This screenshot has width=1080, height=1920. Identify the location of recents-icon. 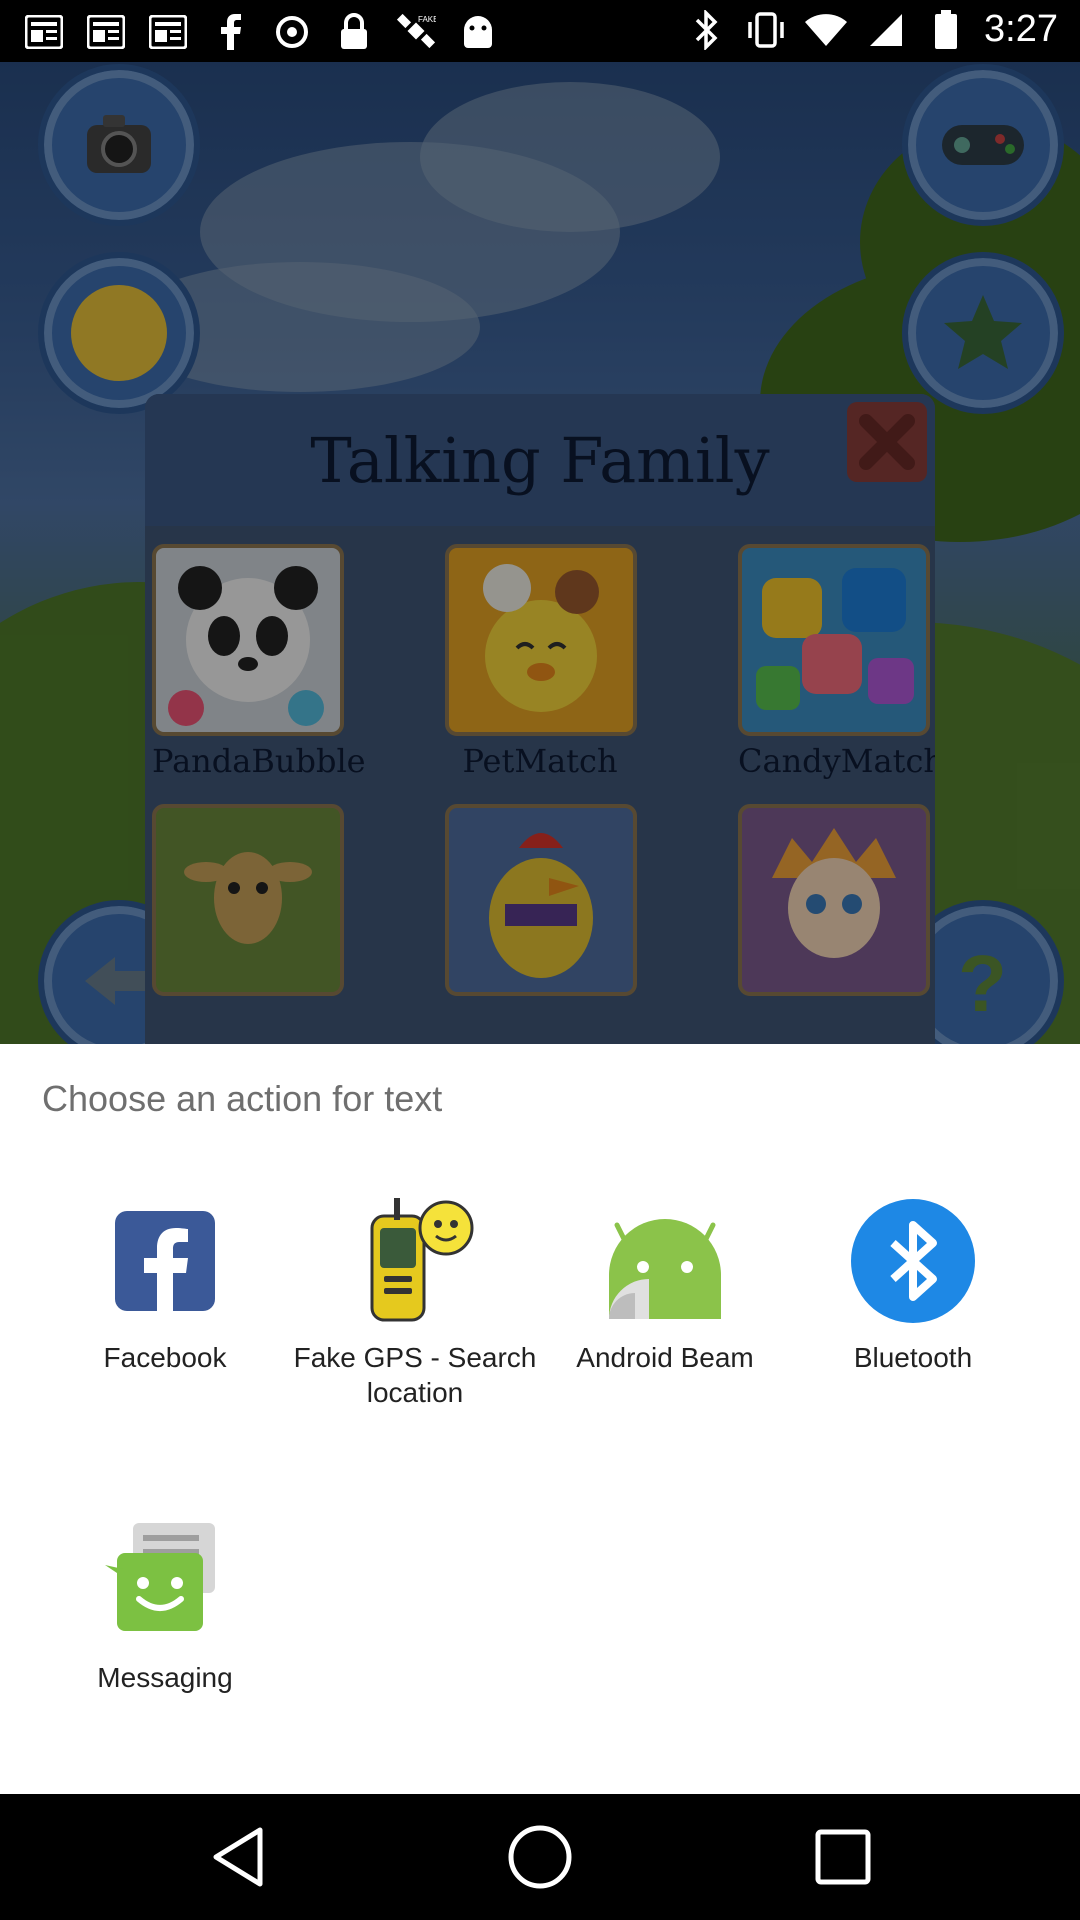
(843, 1857).